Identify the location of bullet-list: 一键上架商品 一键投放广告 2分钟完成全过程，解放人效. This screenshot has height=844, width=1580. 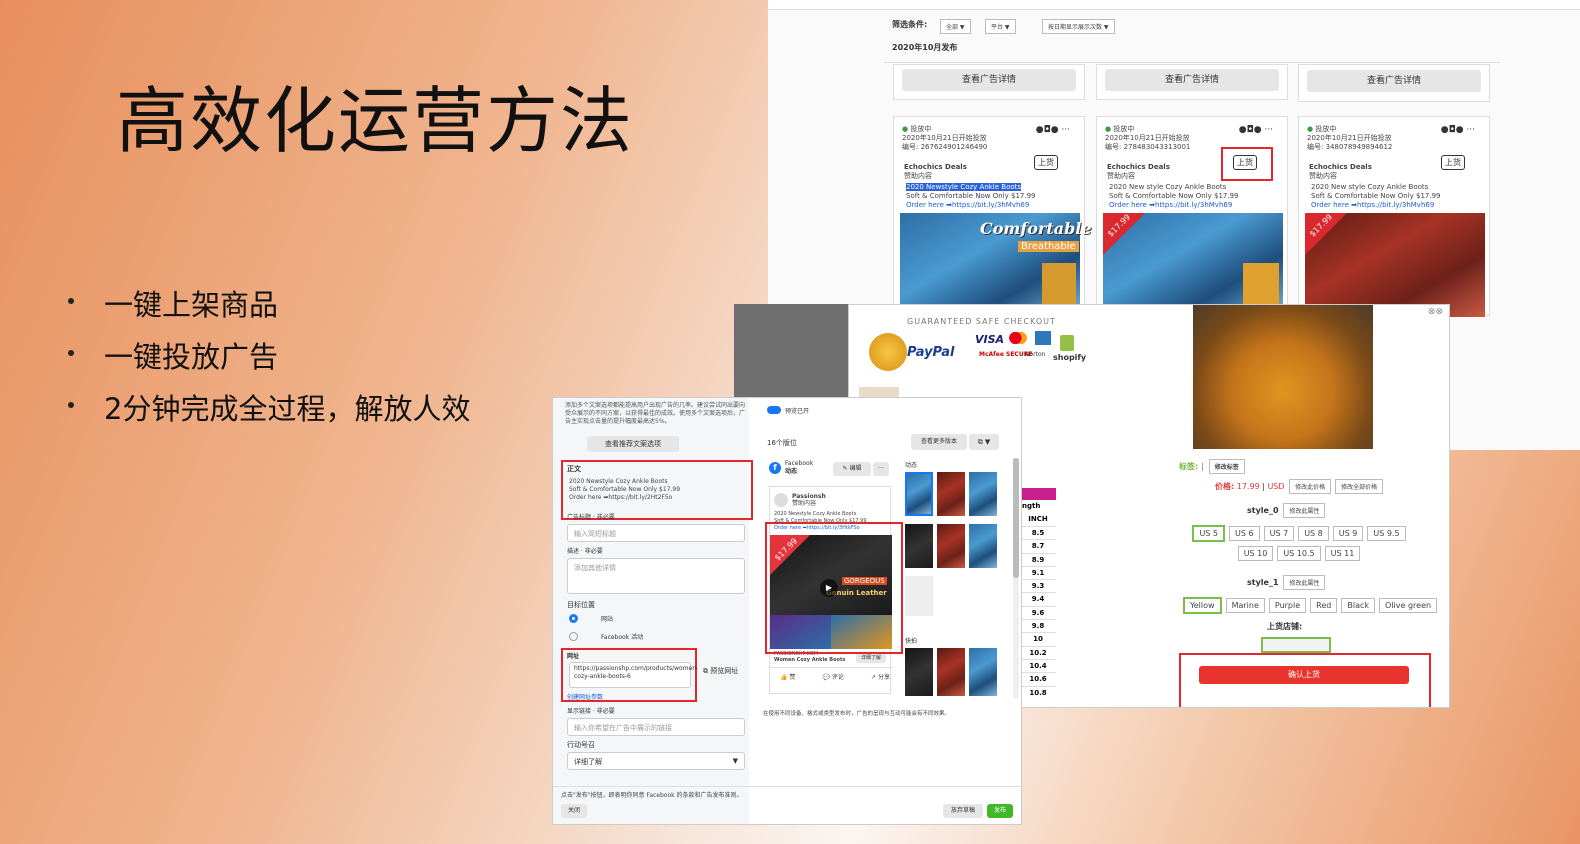
(269, 360).